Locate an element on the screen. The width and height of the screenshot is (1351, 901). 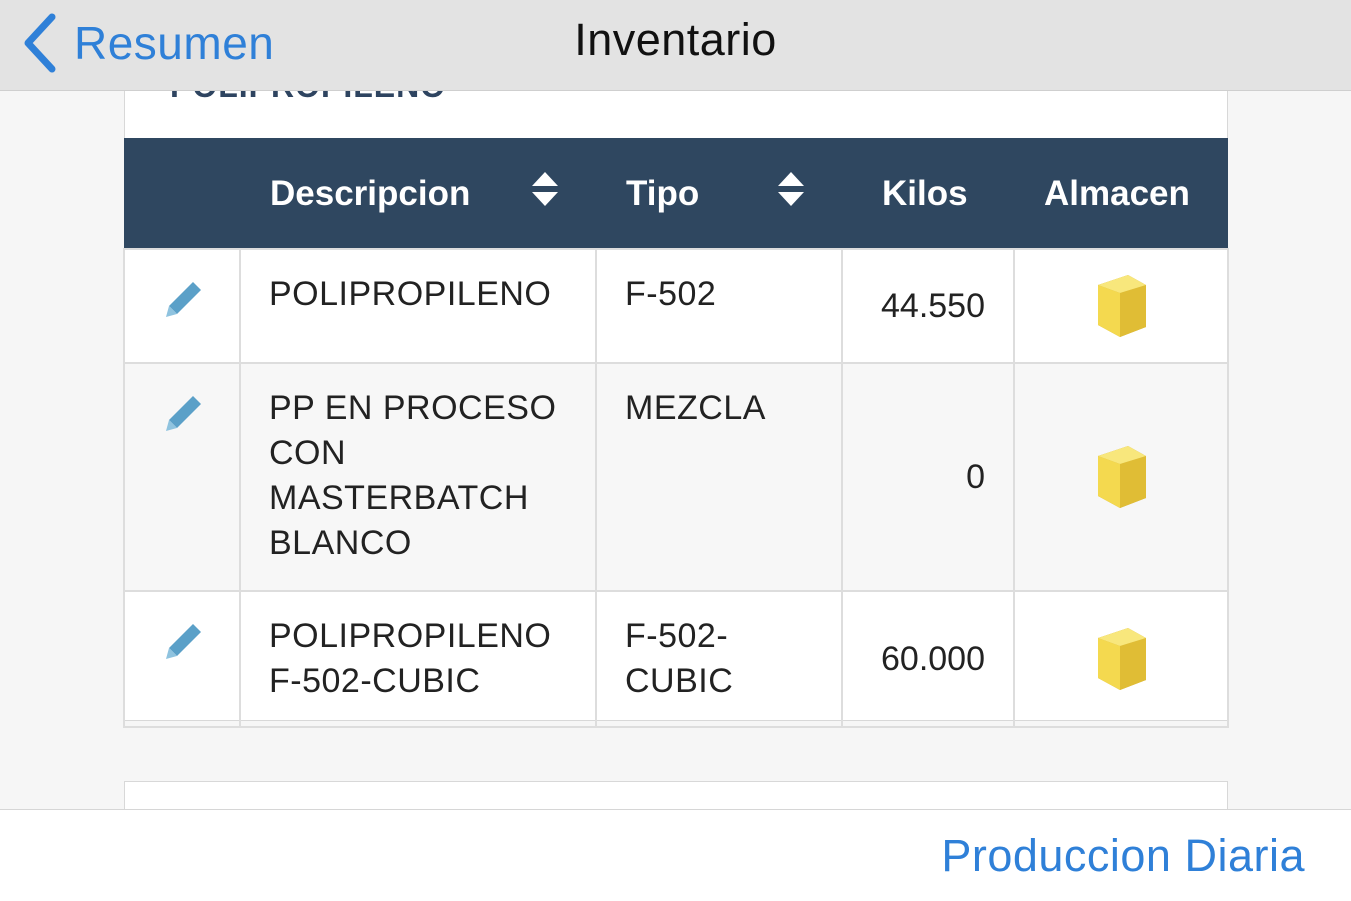
navigation-bar: Resumen Inventario is located at coordinates (675, 45).